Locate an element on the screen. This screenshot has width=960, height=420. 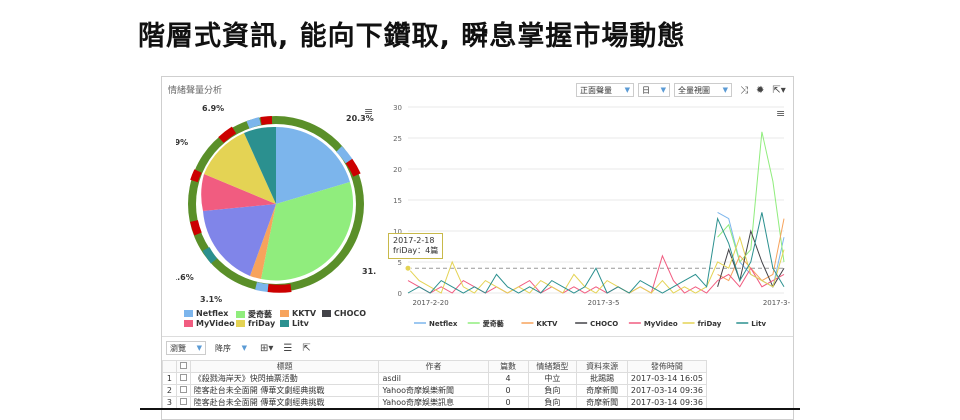
pie-legend-item: Netflex is located at coordinates (206, 313).